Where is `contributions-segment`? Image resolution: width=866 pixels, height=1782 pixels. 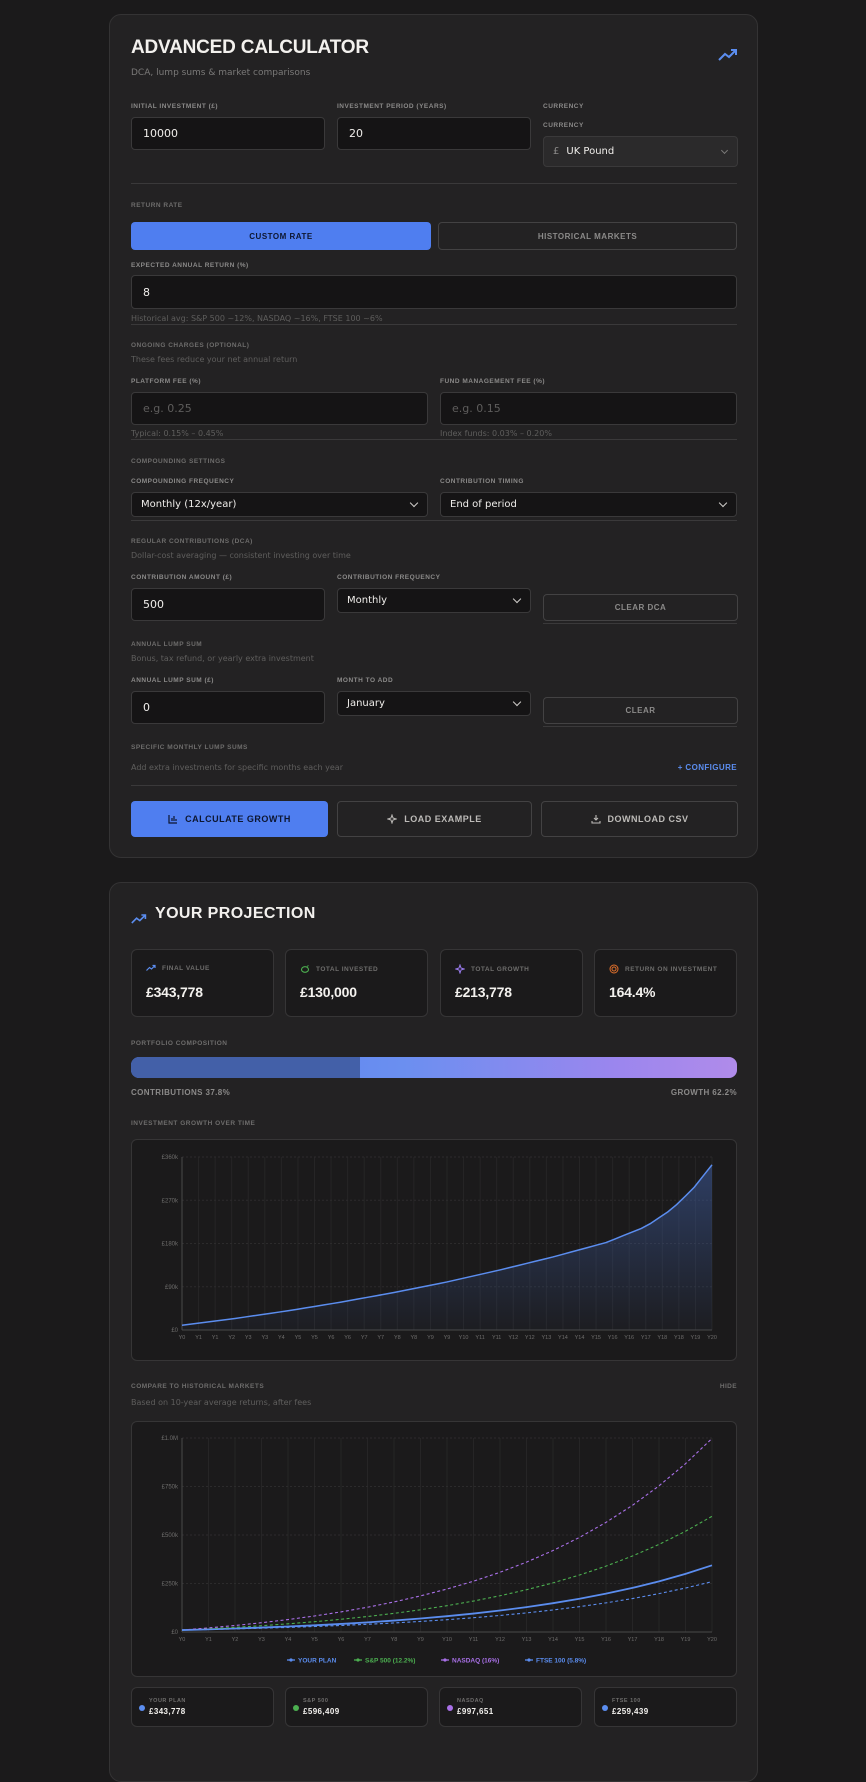 contributions-segment is located at coordinates (246, 1067).